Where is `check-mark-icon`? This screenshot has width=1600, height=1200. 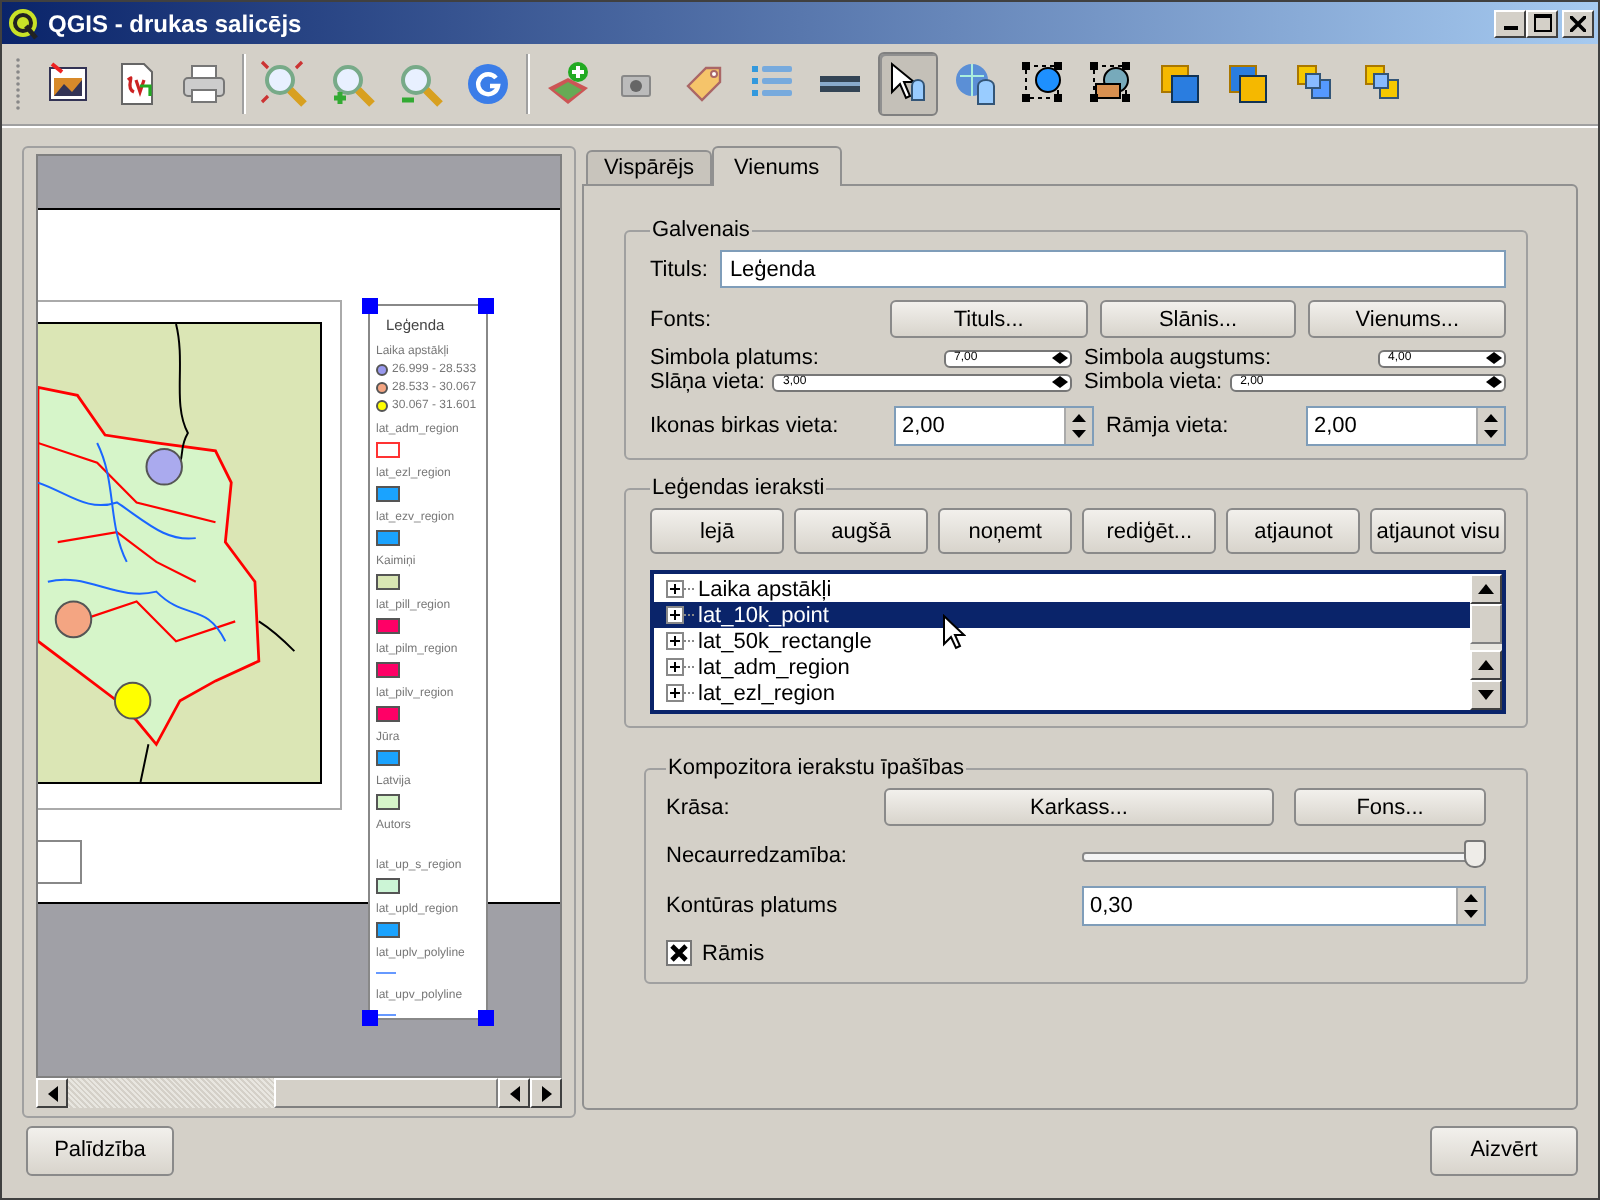
check-mark-icon is located at coordinates (679, 953).